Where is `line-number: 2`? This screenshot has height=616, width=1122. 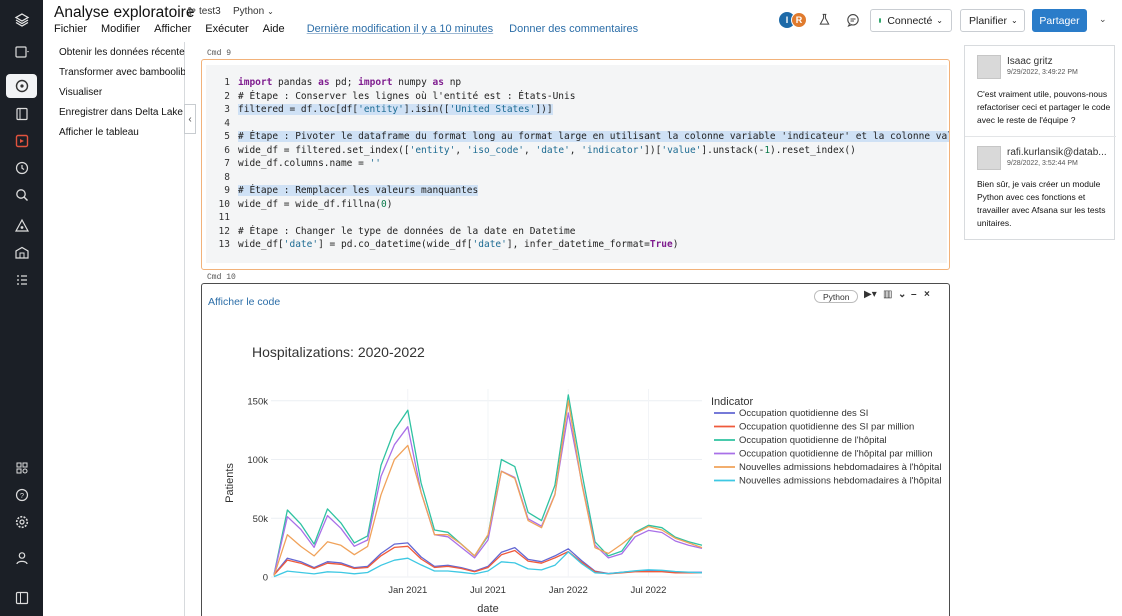 line-number: 2 is located at coordinates (227, 96).